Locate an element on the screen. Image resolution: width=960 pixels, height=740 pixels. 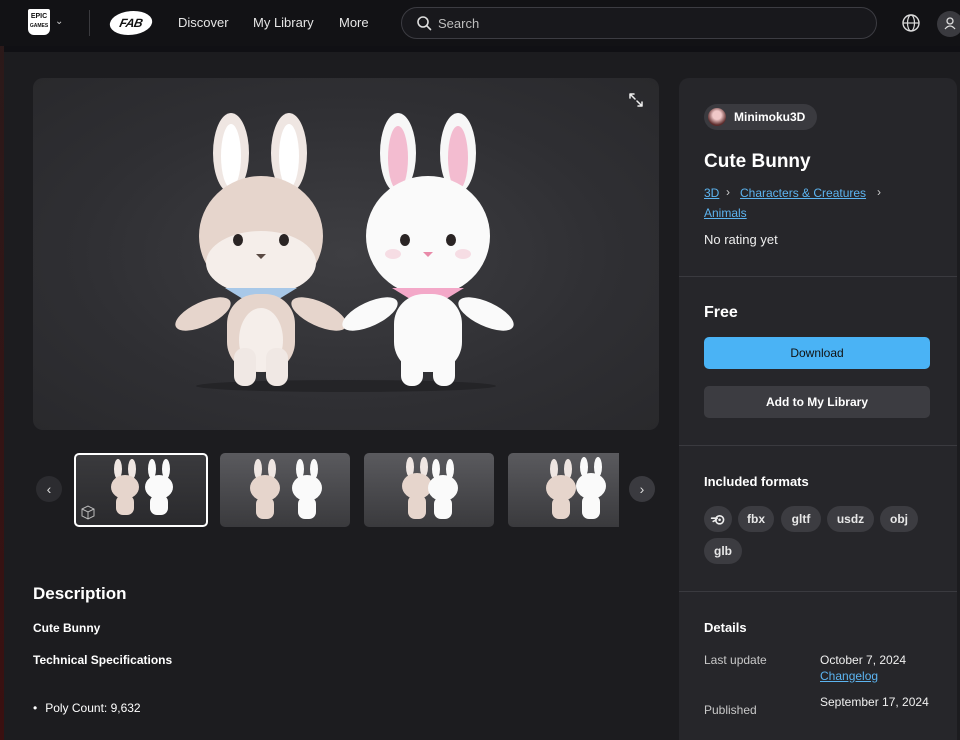
blender-icon is located at coordinates (717, 520).